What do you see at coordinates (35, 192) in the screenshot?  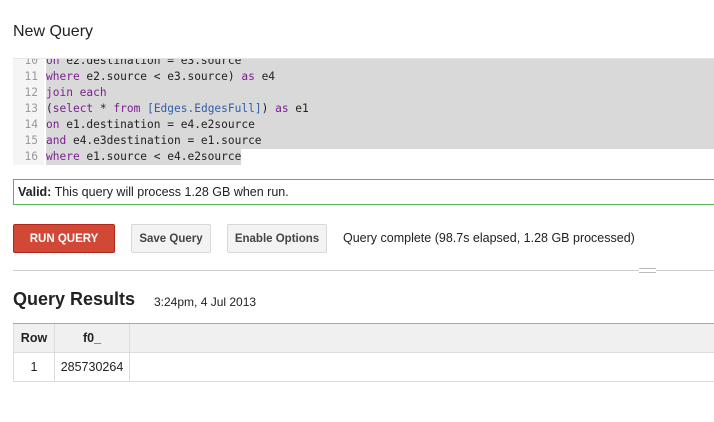 I see `validation-label: Valid:` at bounding box center [35, 192].